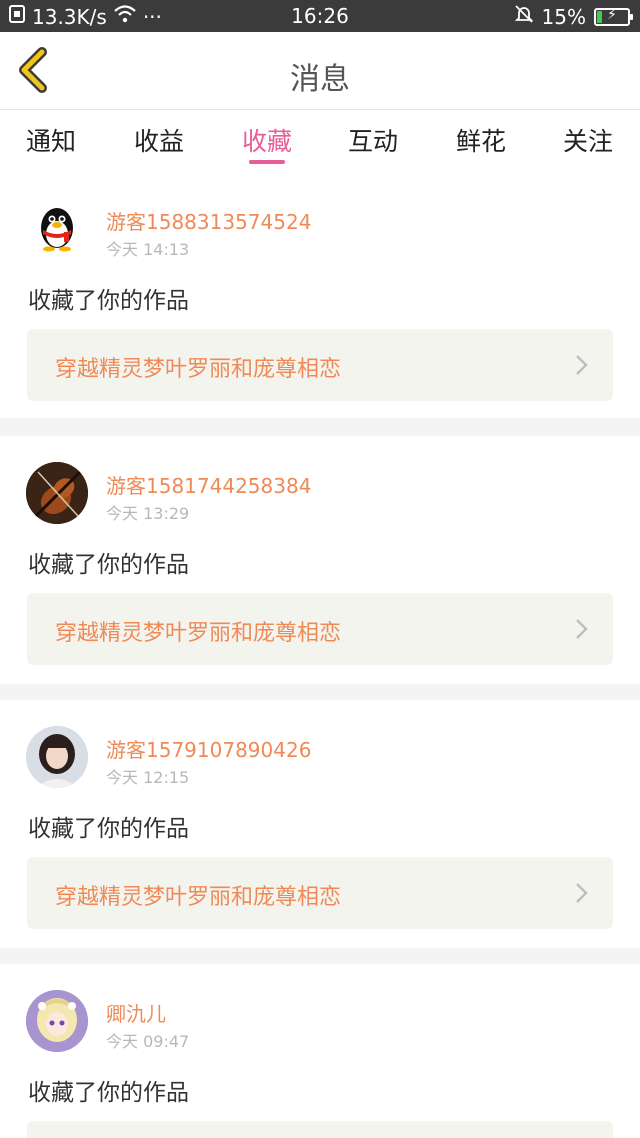  Describe the element at coordinates (208, 220) in the screenshot. I see `username: 游客1588313574524` at that location.